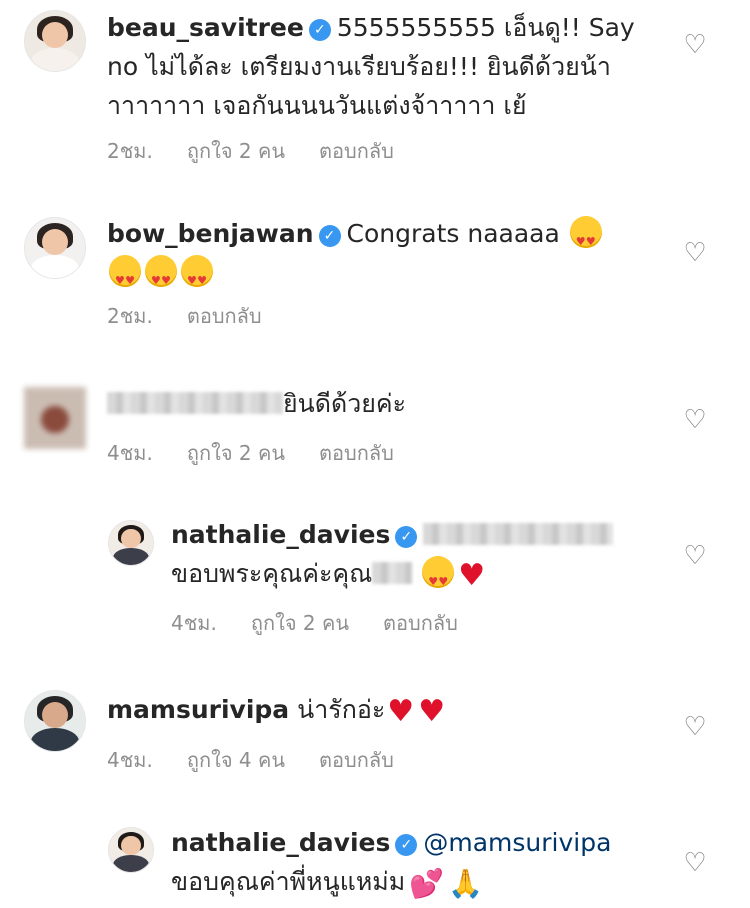 Image resolution: width=750 pixels, height=908 pixels. What do you see at coordinates (453, 233) in the screenshot?
I see `comment-text: Congrats naaaaa` at bounding box center [453, 233].